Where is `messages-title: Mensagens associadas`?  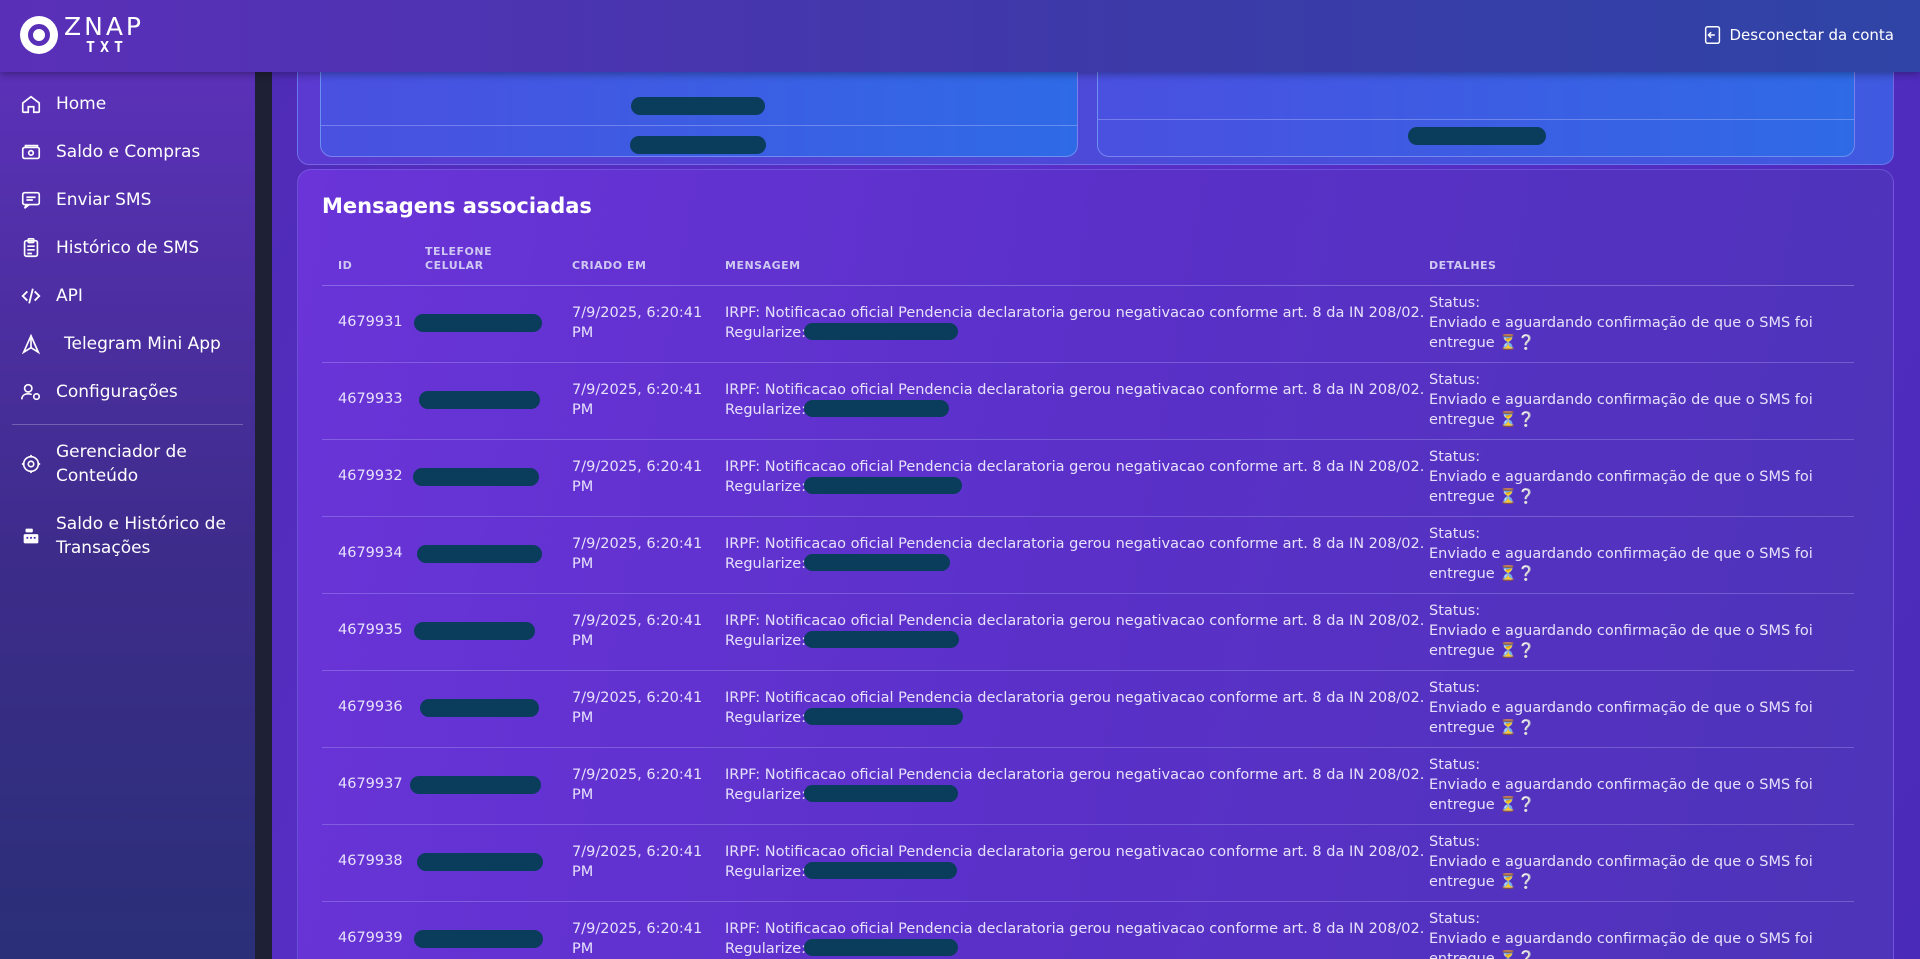
messages-title: Mensagens associadas is located at coordinates (457, 206).